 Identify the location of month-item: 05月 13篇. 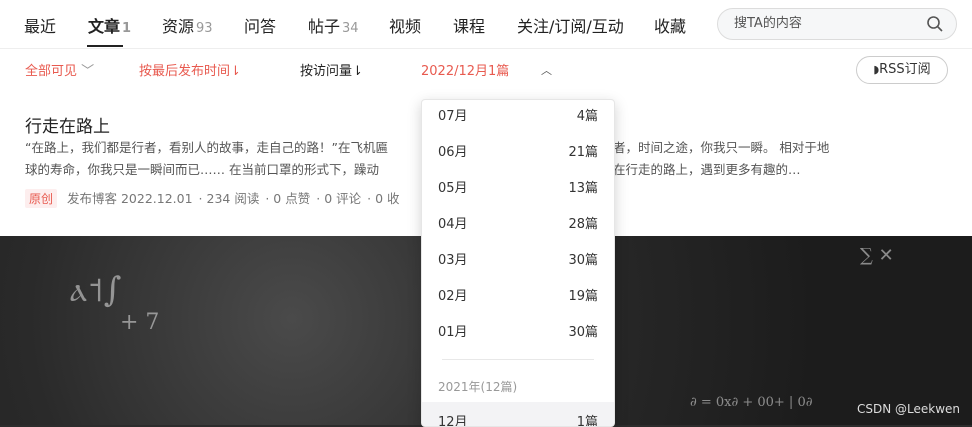
(518, 186).